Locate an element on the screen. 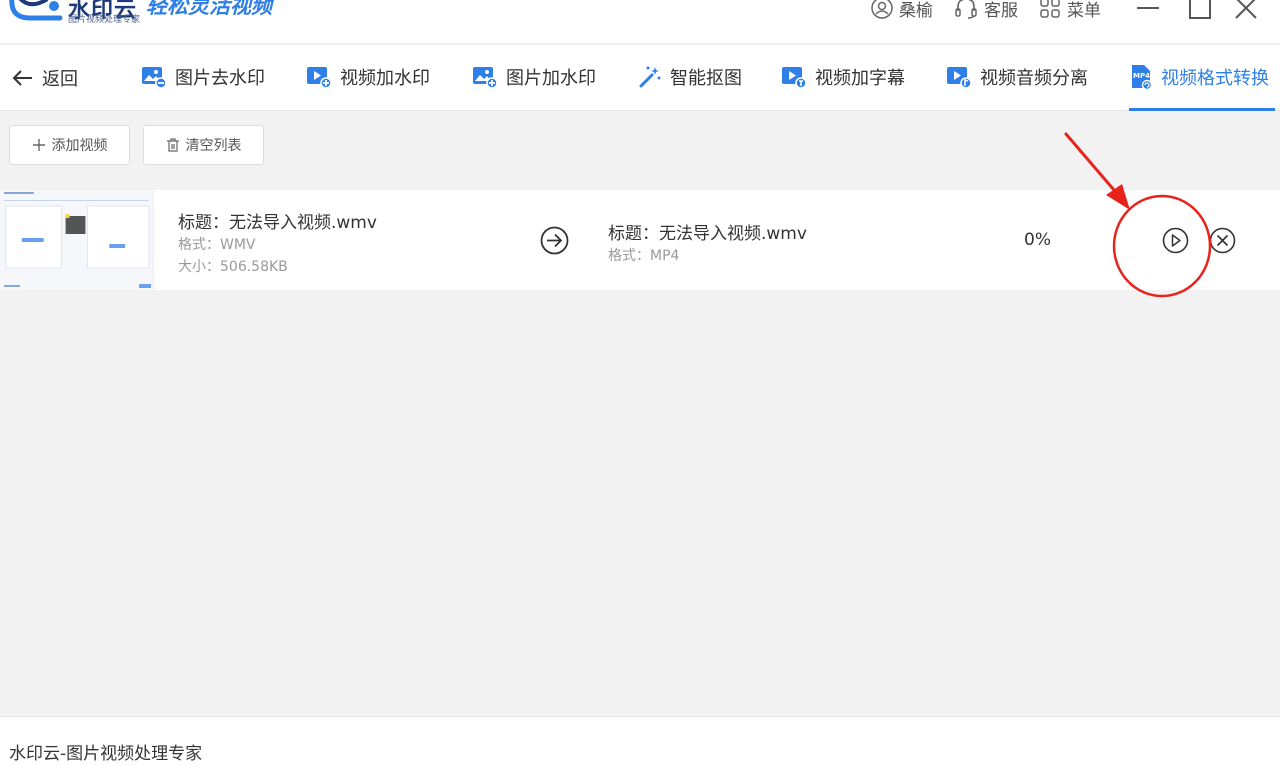  video-thumbnail is located at coordinates (77, 240).